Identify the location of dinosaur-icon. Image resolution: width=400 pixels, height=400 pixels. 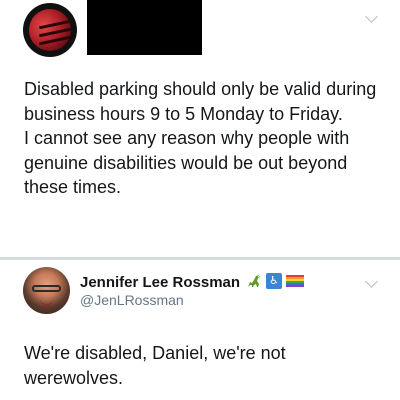
(254, 281).